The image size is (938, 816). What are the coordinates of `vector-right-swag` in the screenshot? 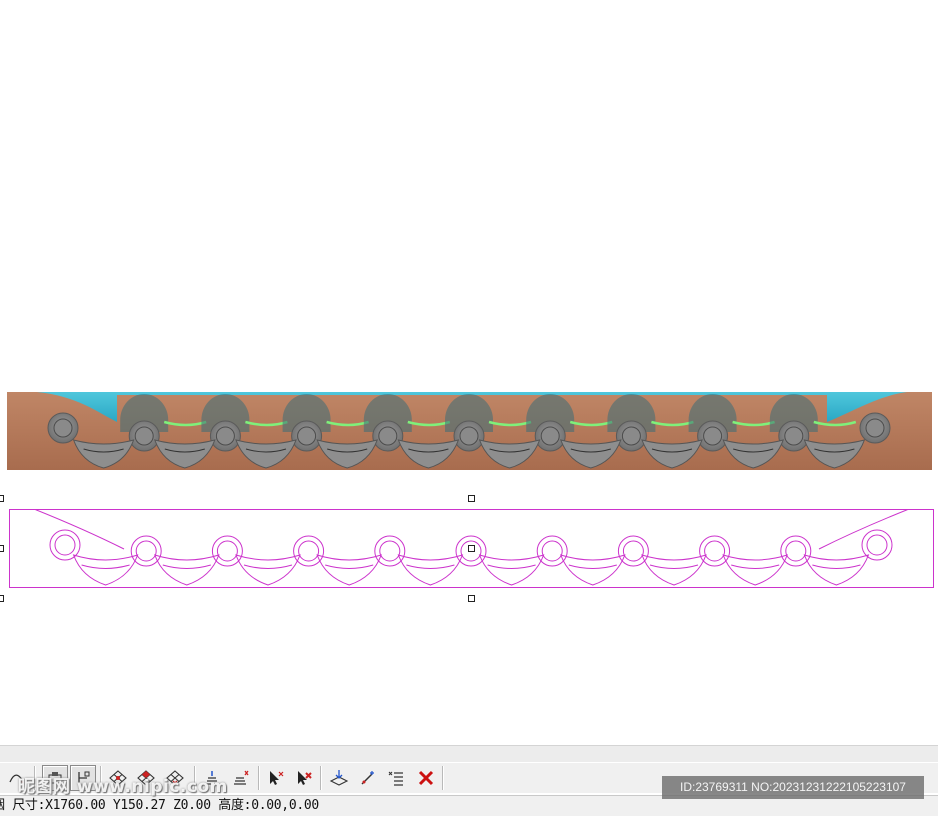 It's located at (864, 529).